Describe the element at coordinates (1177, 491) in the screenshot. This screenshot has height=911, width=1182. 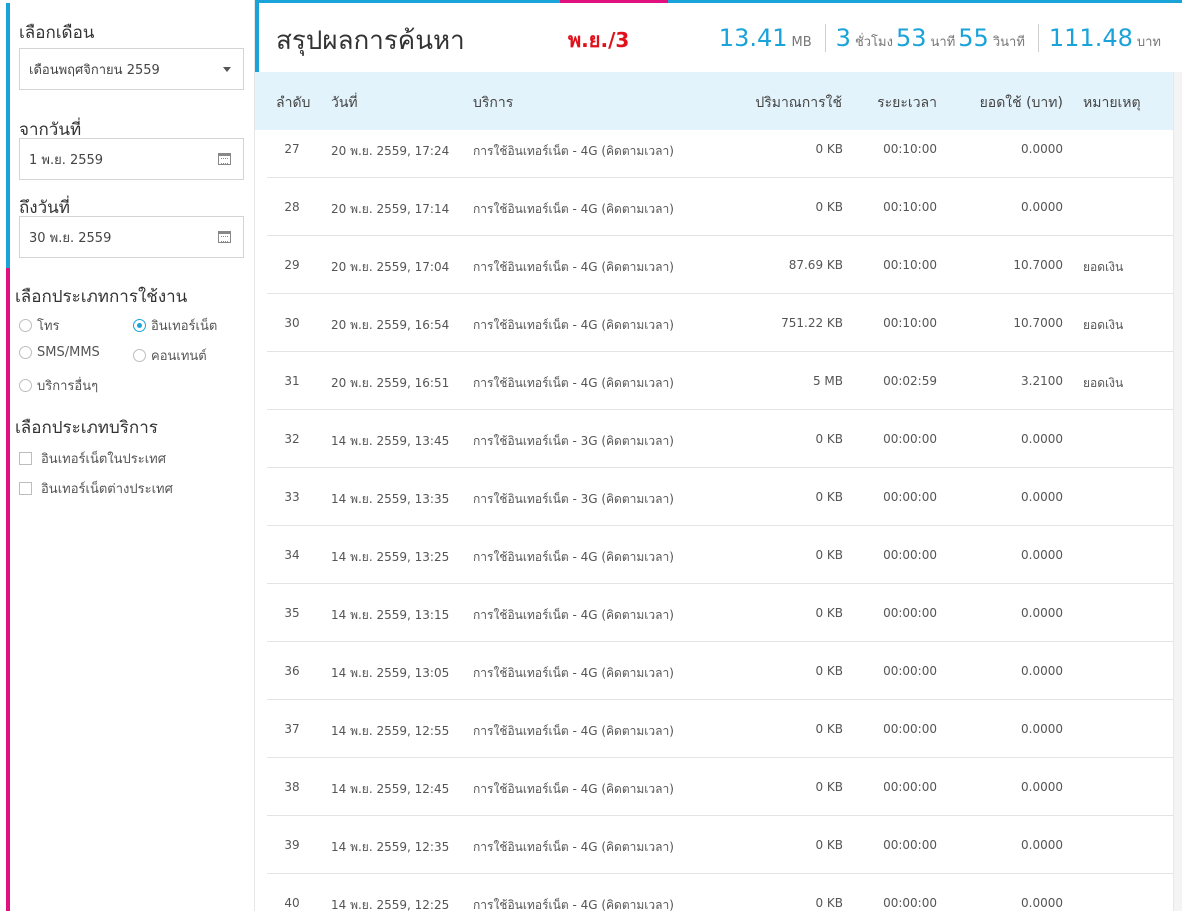
I see `table-scrollbar` at that location.